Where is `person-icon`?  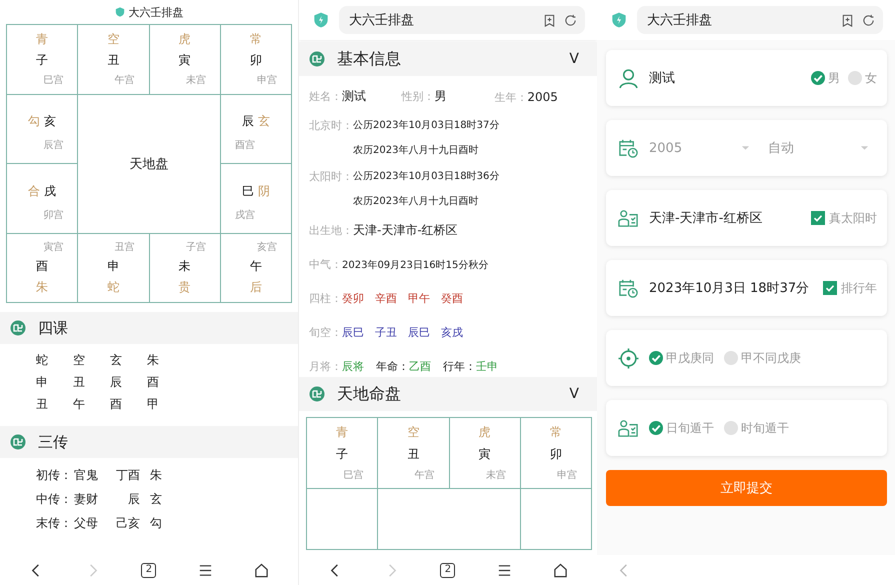 person-icon is located at coordinates (628, 78).